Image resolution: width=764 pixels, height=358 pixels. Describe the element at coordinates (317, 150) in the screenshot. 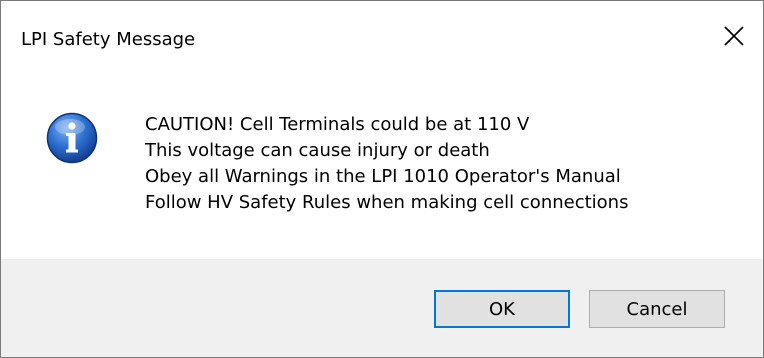

I see `message-line: This voltage can cause injury or death` at that location.